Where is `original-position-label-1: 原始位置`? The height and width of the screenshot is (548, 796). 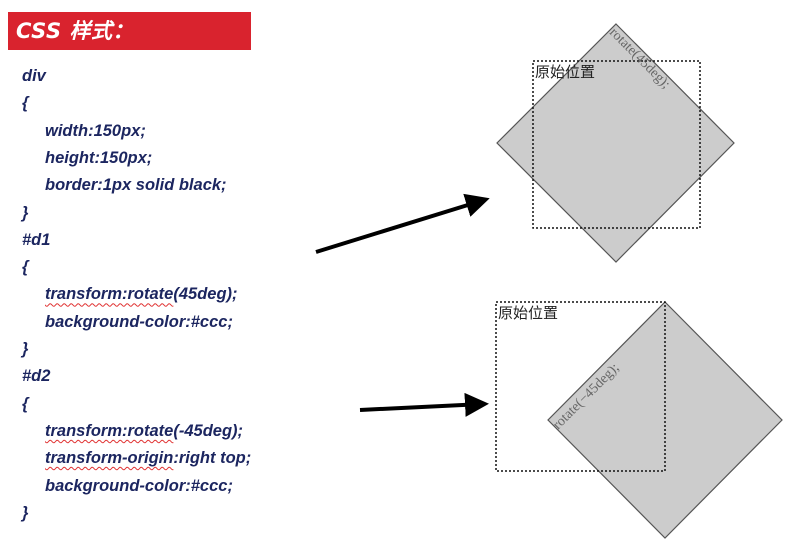 original-position-label-1: 原始位置 is located at coordinates (565, 72).